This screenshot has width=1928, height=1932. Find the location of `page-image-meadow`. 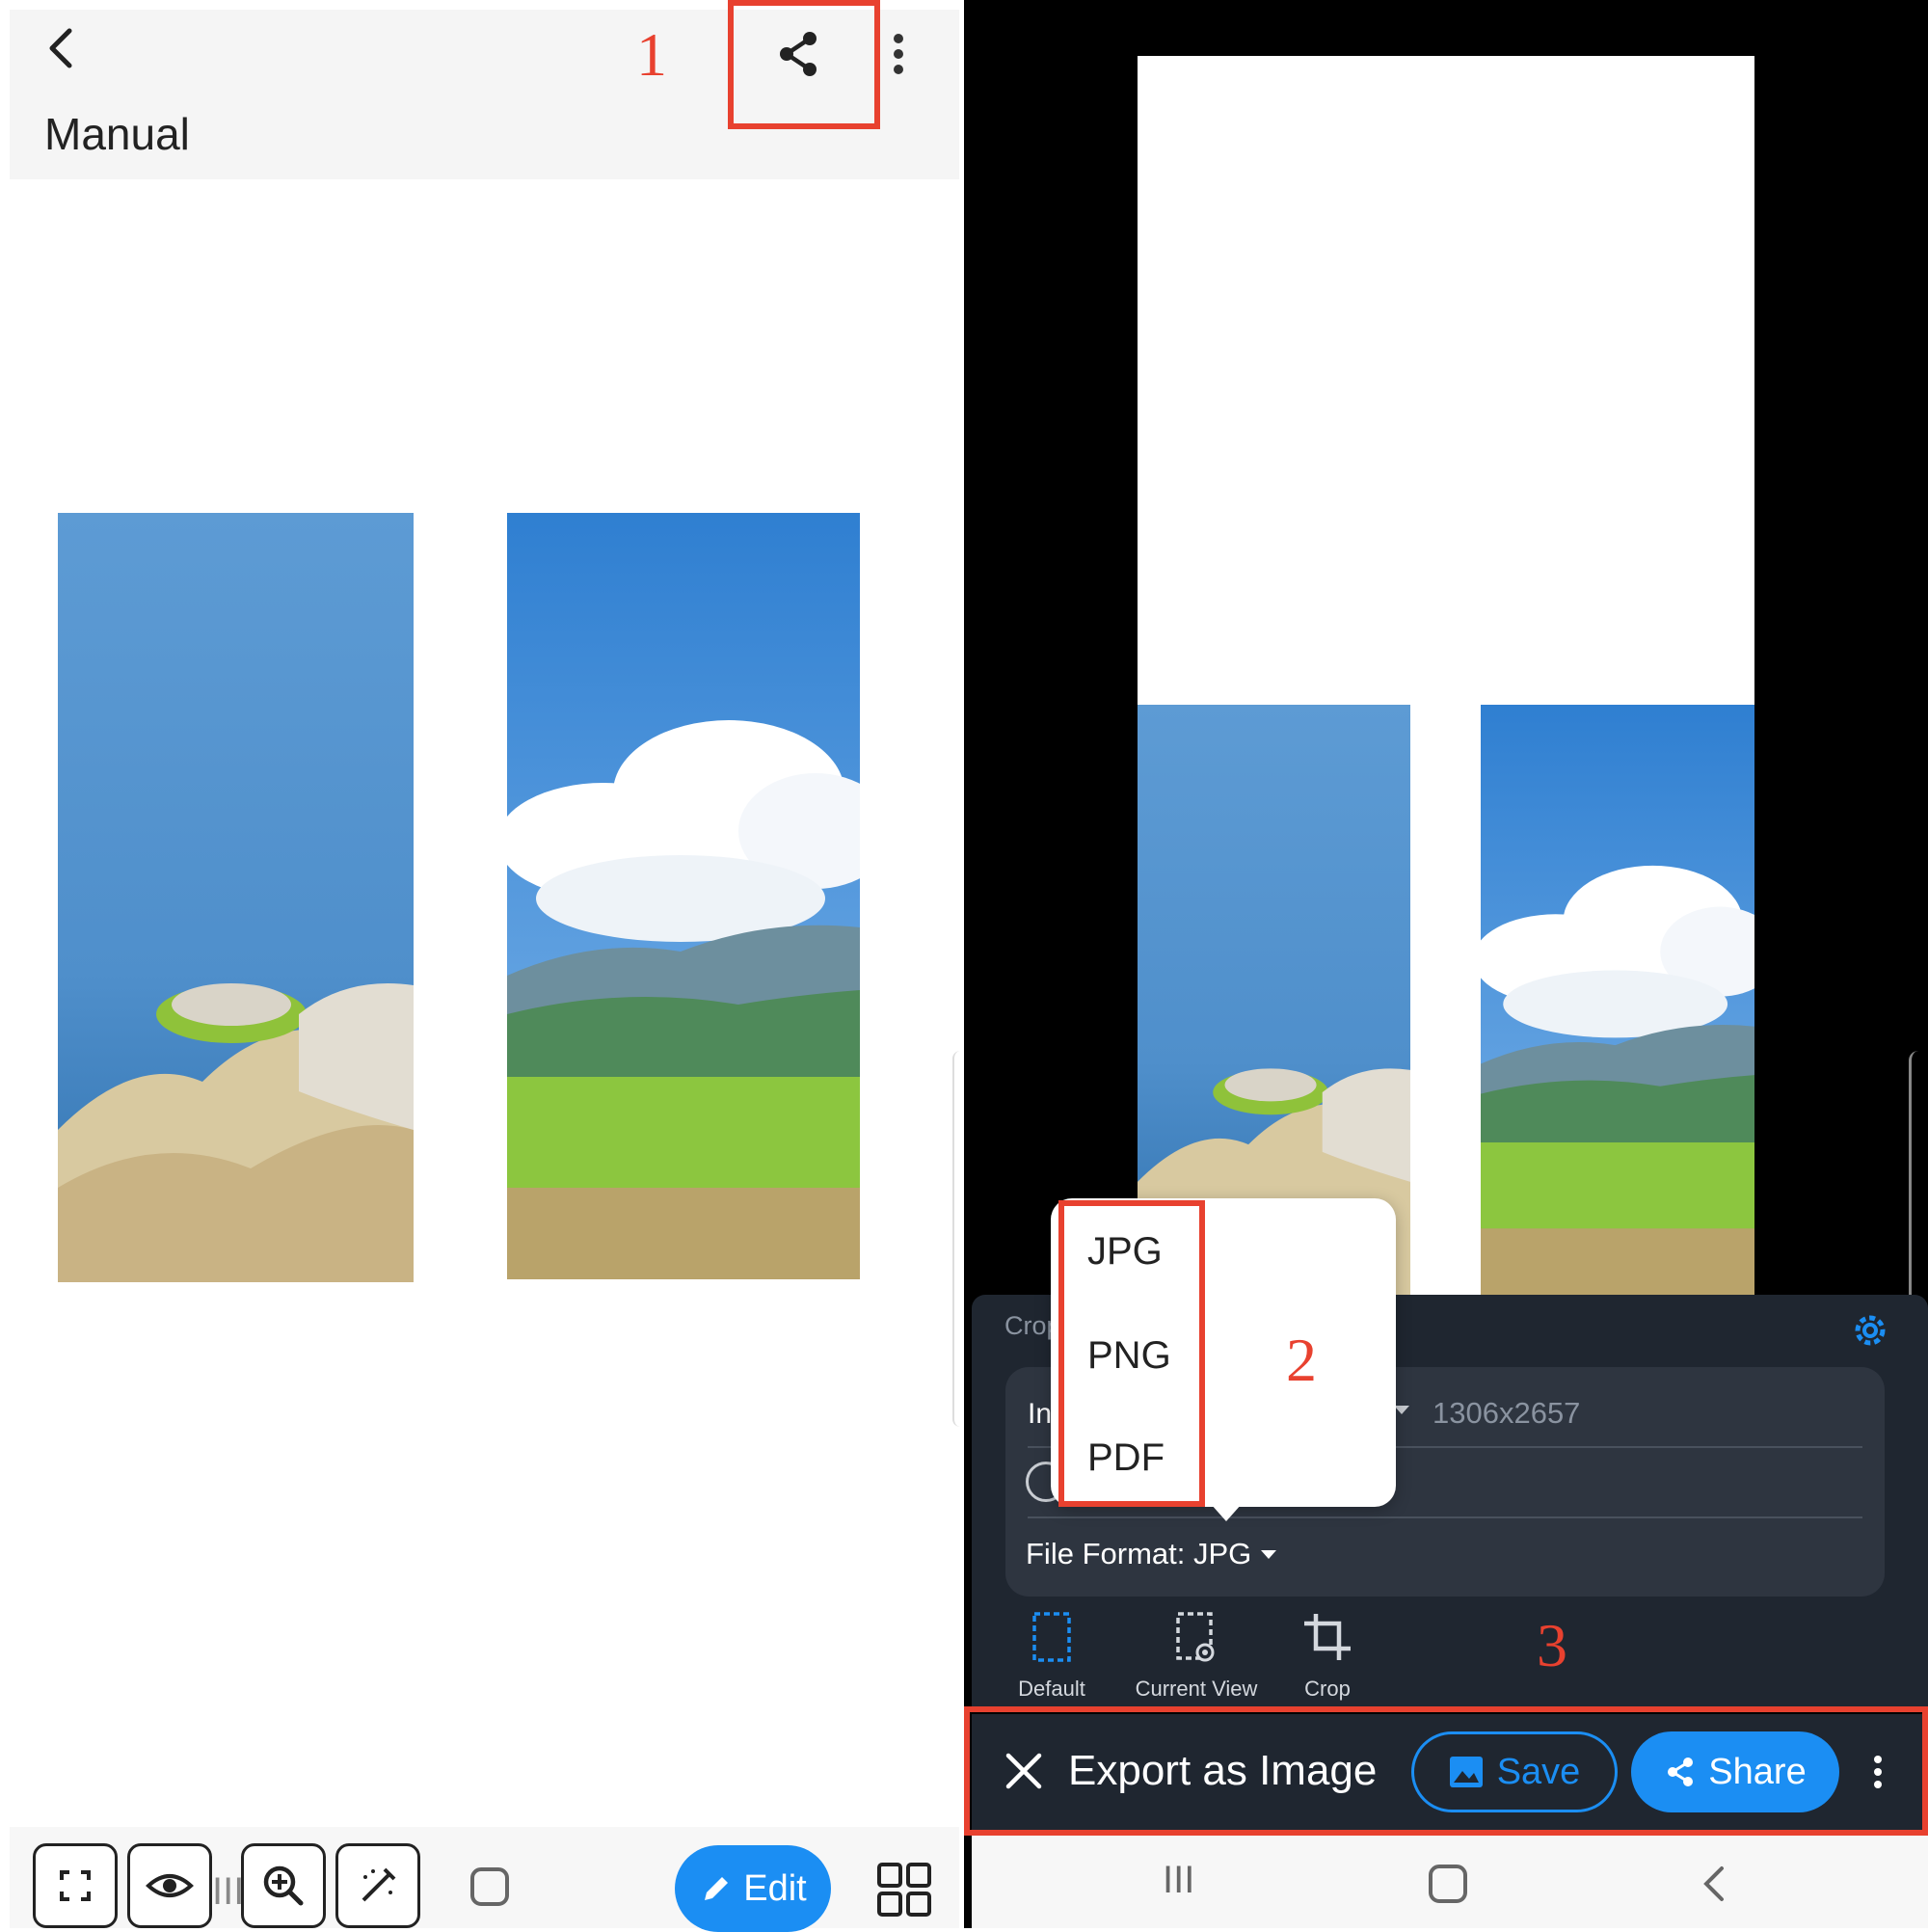

page-image-meadow is located at coordinates (683, 896).